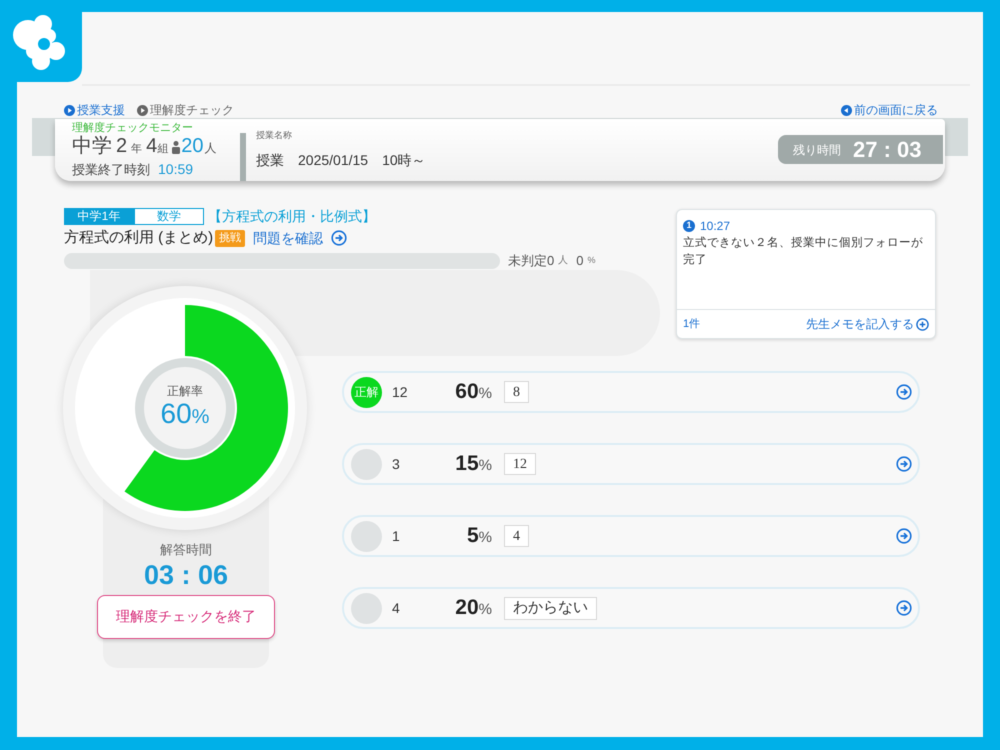  Describe the element at coordinates (176, 414) in the screenshot. I see `rate-value: 60` at that location.